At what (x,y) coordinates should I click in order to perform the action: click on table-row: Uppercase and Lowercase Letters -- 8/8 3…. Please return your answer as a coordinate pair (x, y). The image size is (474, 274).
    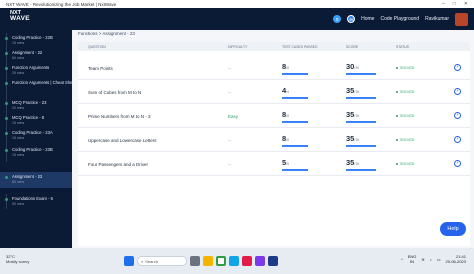
    Looking at the image, I should click on (274, 141).